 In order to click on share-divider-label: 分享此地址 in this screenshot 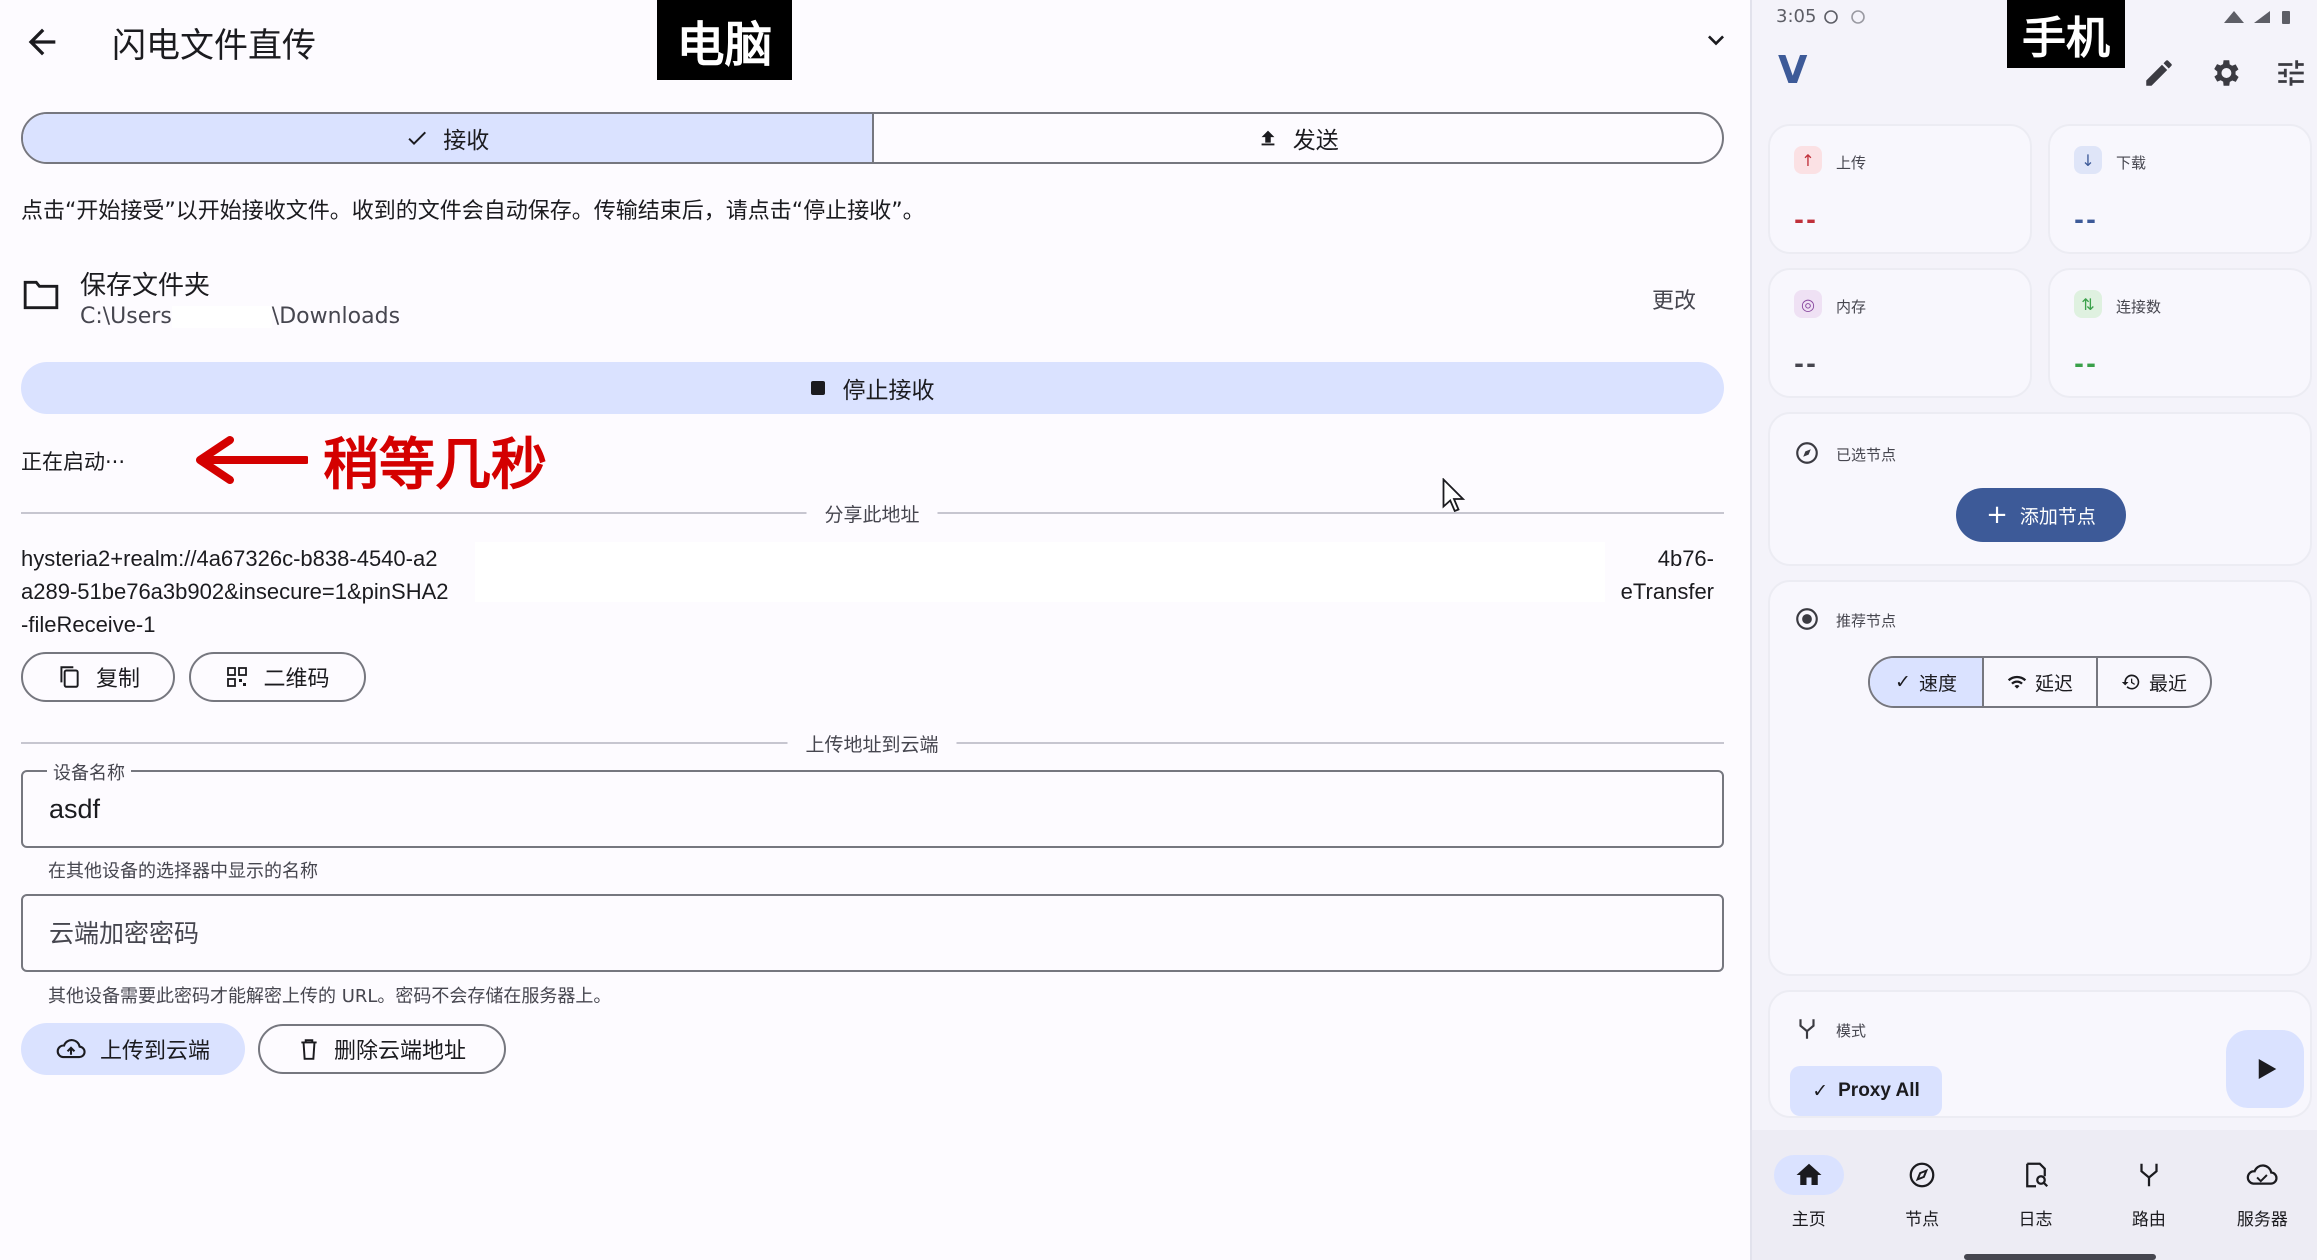, I will do `click(872, 513)`.